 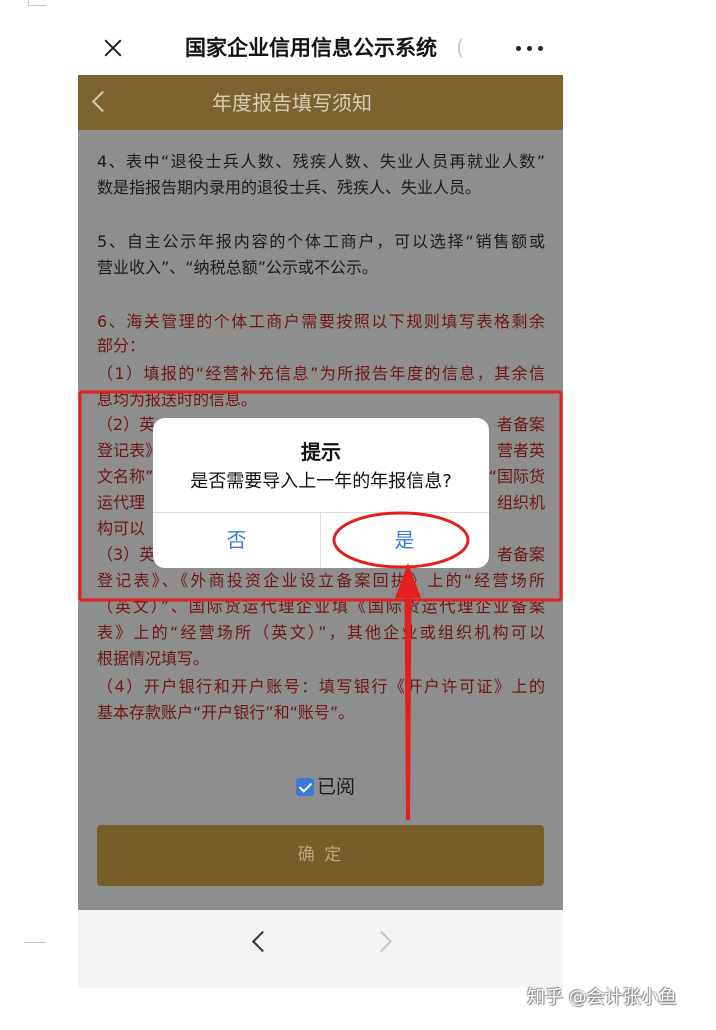 I want to click on notice-line: 5、自主公示年报内容的个体工商户，可以选择“销售额或, so click(x=321, y=241).